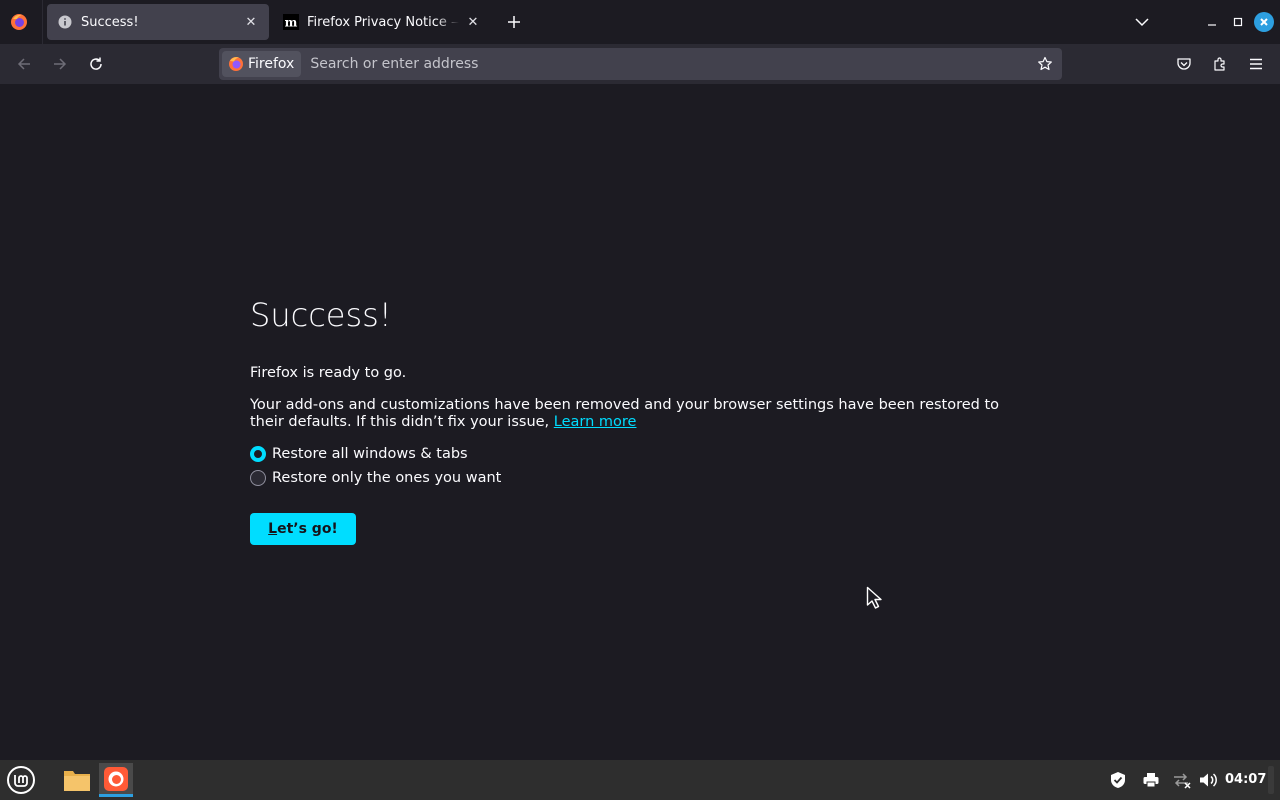 This screenshot has height=800, width=1280. What do you see at coordinates (1238, 22) in the screenshot?
I see `maximize-icon` at bounding box center [1238, 22].